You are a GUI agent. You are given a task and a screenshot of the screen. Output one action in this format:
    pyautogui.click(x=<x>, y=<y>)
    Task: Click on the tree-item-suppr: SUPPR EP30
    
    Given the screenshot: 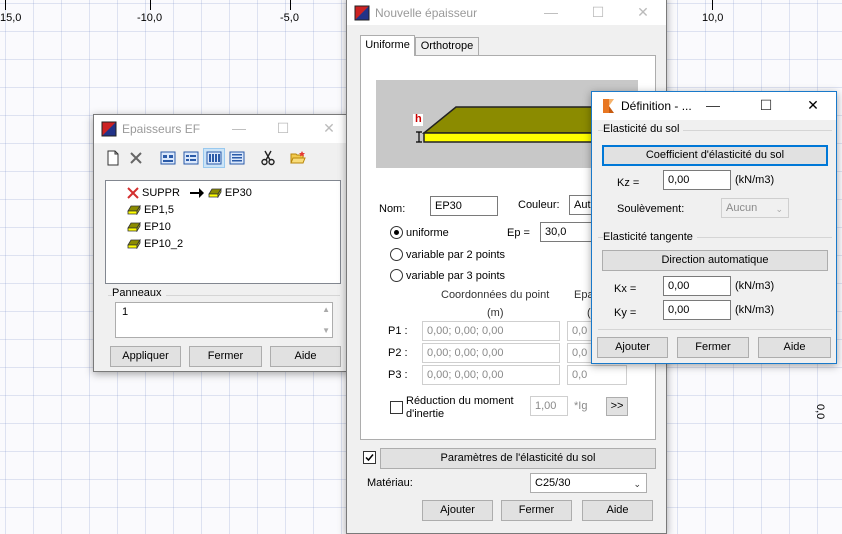 What is the action you would take?
    pyautogui.click(x=189, y=193)
    